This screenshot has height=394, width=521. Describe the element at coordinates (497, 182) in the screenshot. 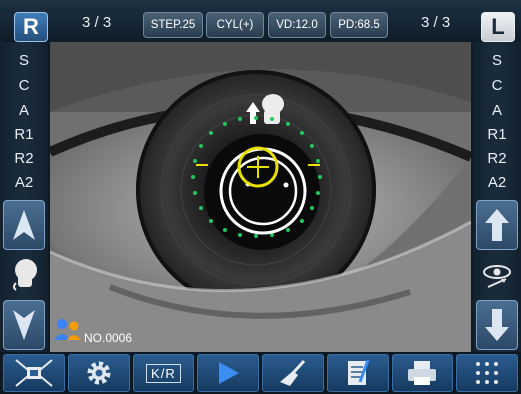

I see `mode-a2-right: A2` at that location.